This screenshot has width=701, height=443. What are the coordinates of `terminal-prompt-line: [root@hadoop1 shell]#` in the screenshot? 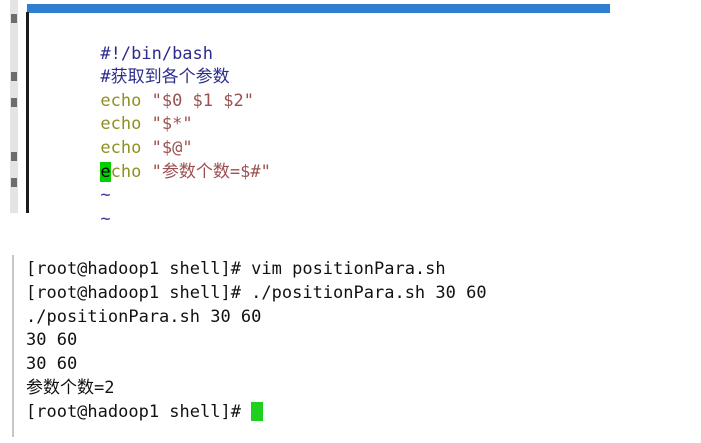 It's located at (256, 413).